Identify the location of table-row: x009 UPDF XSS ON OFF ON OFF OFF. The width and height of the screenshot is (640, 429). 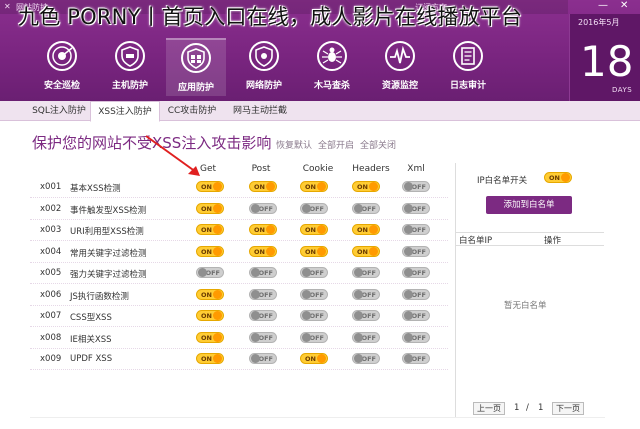
(239, 359).